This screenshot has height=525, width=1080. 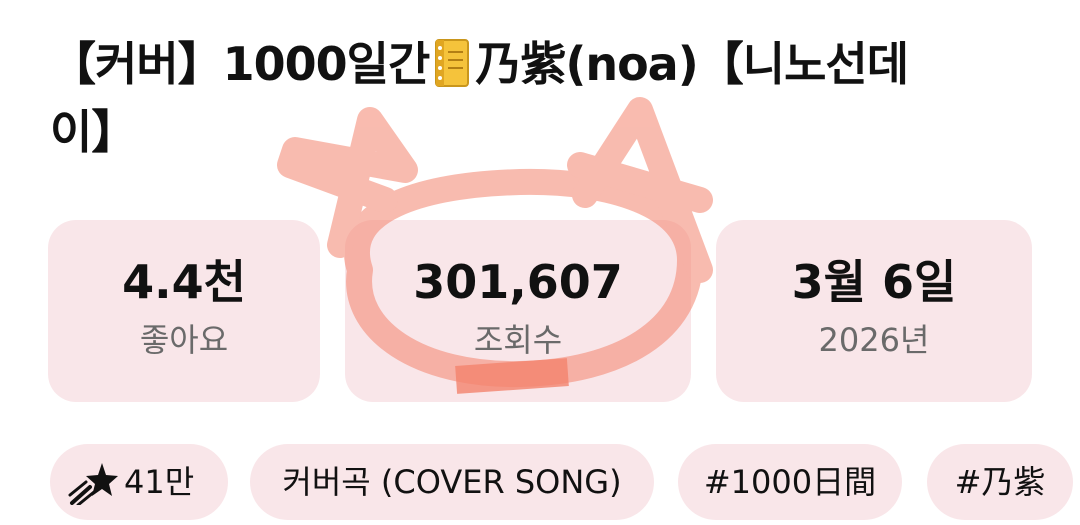 What do you see at coordinates (874, 282) in the screenshot?
I see `upload-date: 3월 6일` at bounding box center [874, 282].